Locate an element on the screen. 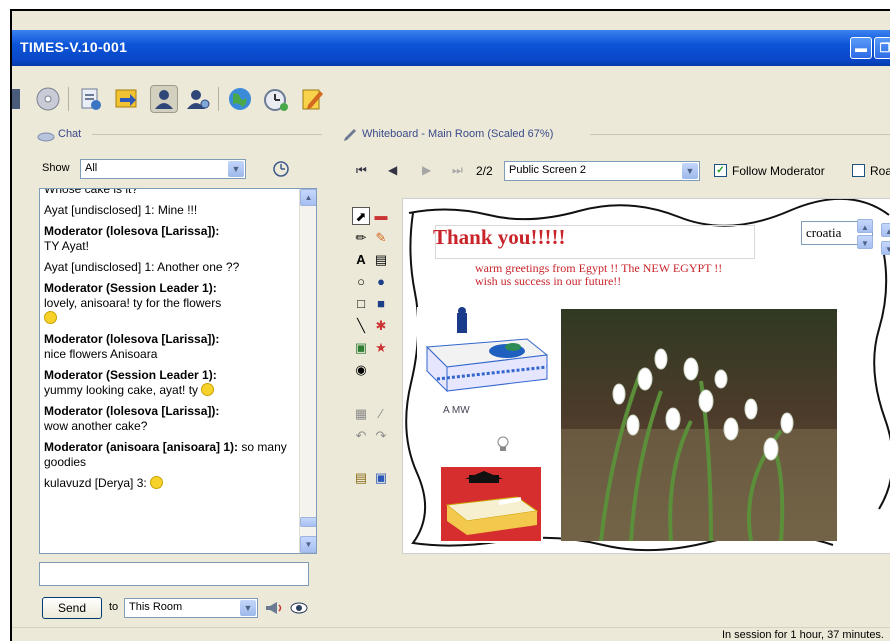 This screenshot has width=890, height=641. follow-moderator-checkbox: ✓ is located at coordinates (720, 170).